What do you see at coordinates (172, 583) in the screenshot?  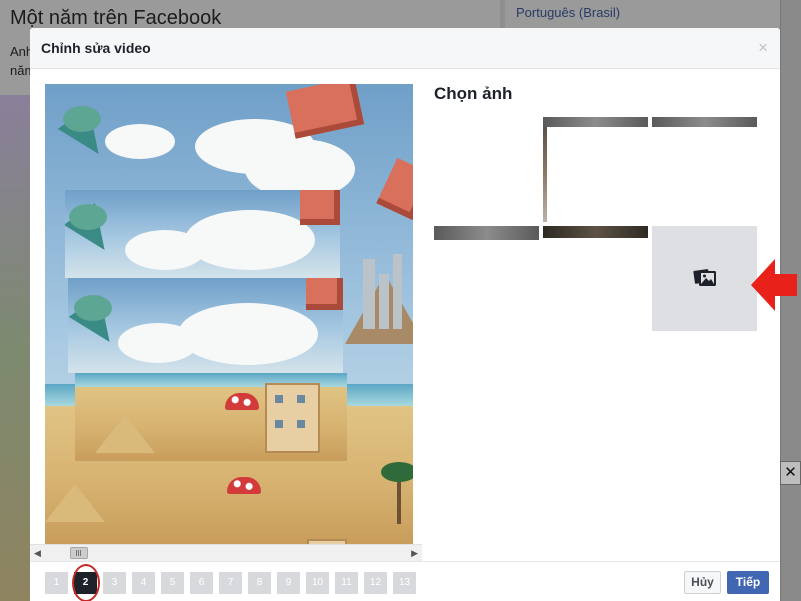 I see `page-button-5: 5` at bounding box center [172, 583].